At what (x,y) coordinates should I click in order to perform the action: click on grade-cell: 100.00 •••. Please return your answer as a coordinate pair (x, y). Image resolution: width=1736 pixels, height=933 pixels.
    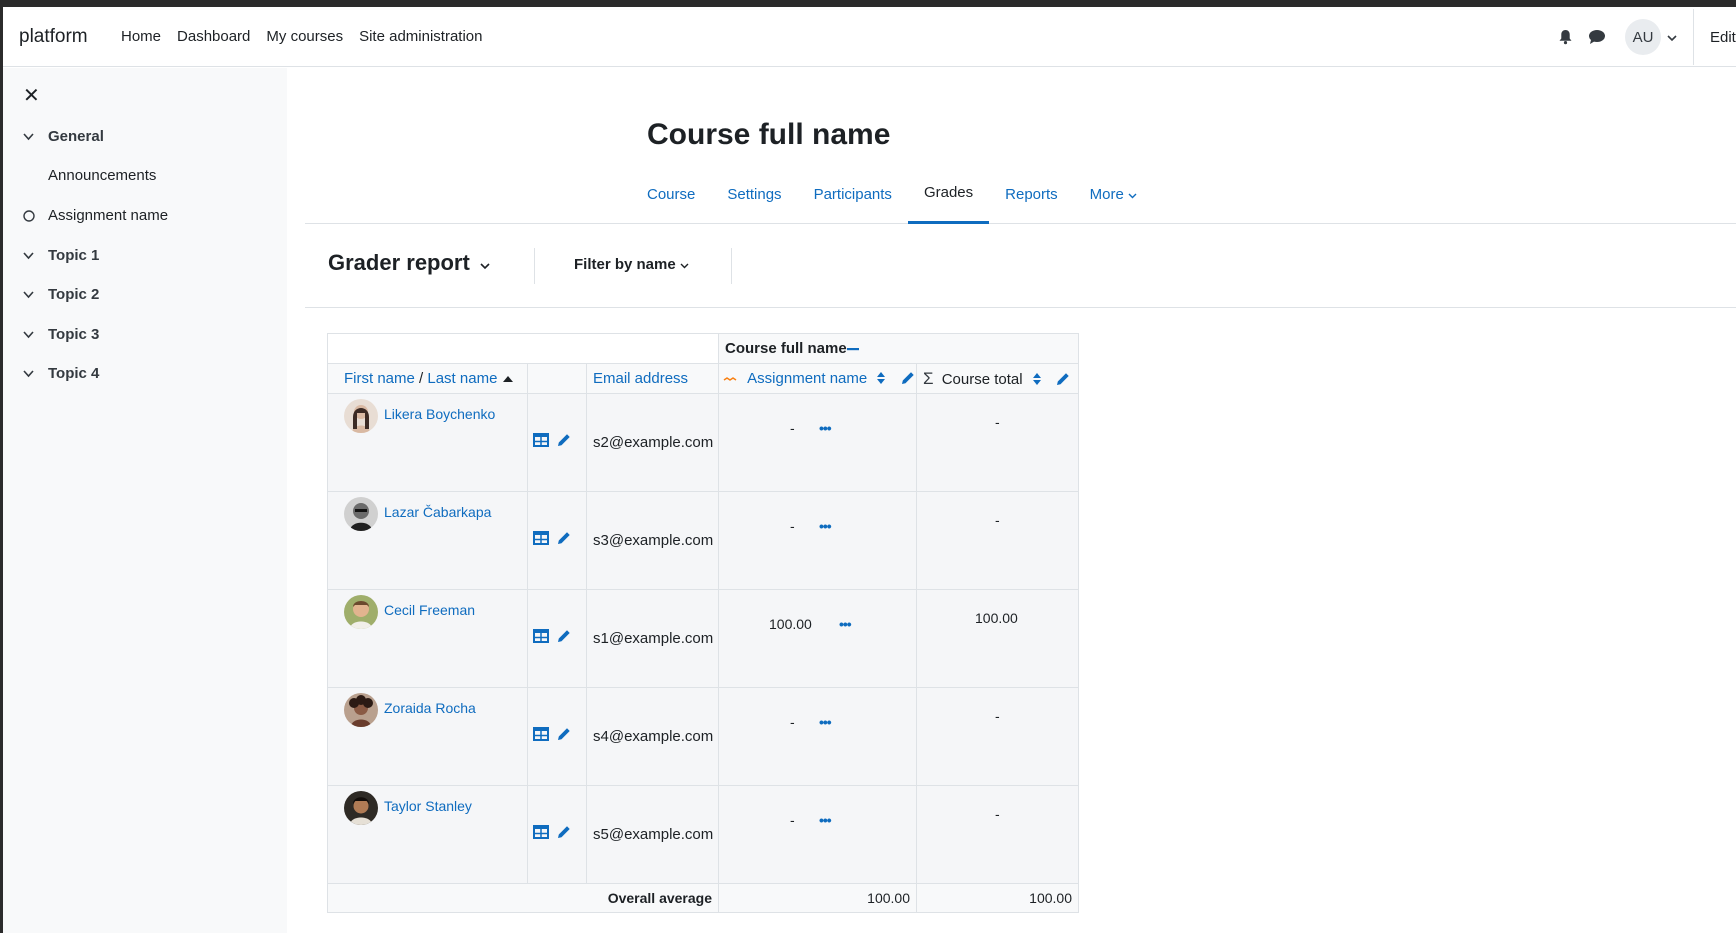
    Looking at the image, I should click on (817, 638).